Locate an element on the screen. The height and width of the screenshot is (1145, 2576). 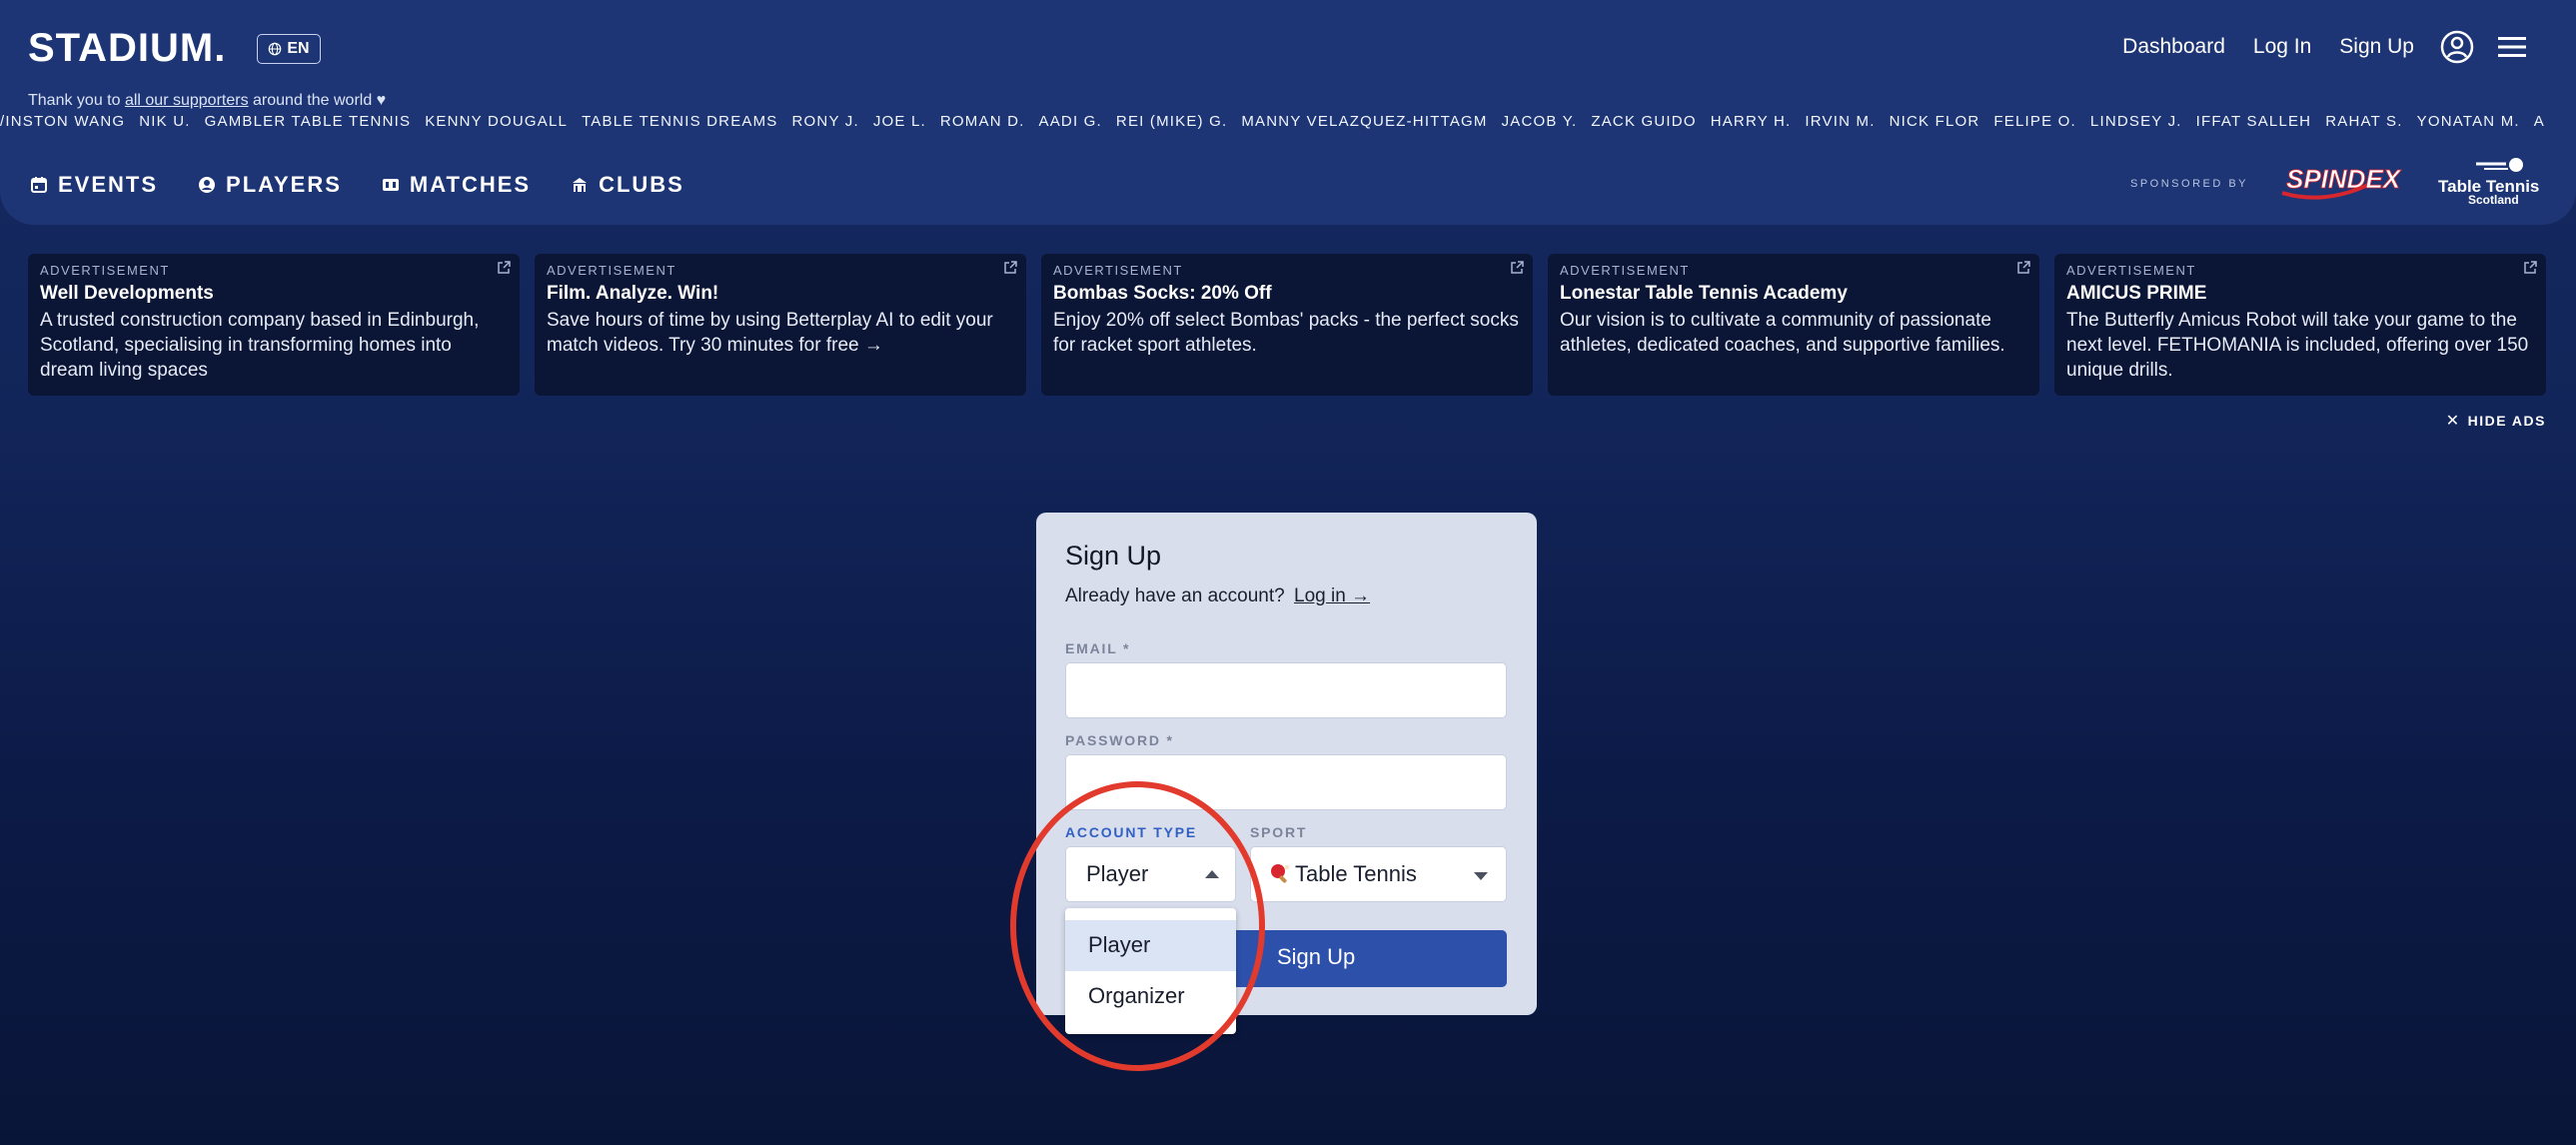
supporter-name: FELIPE O. is located at coordinates (2034, 121).